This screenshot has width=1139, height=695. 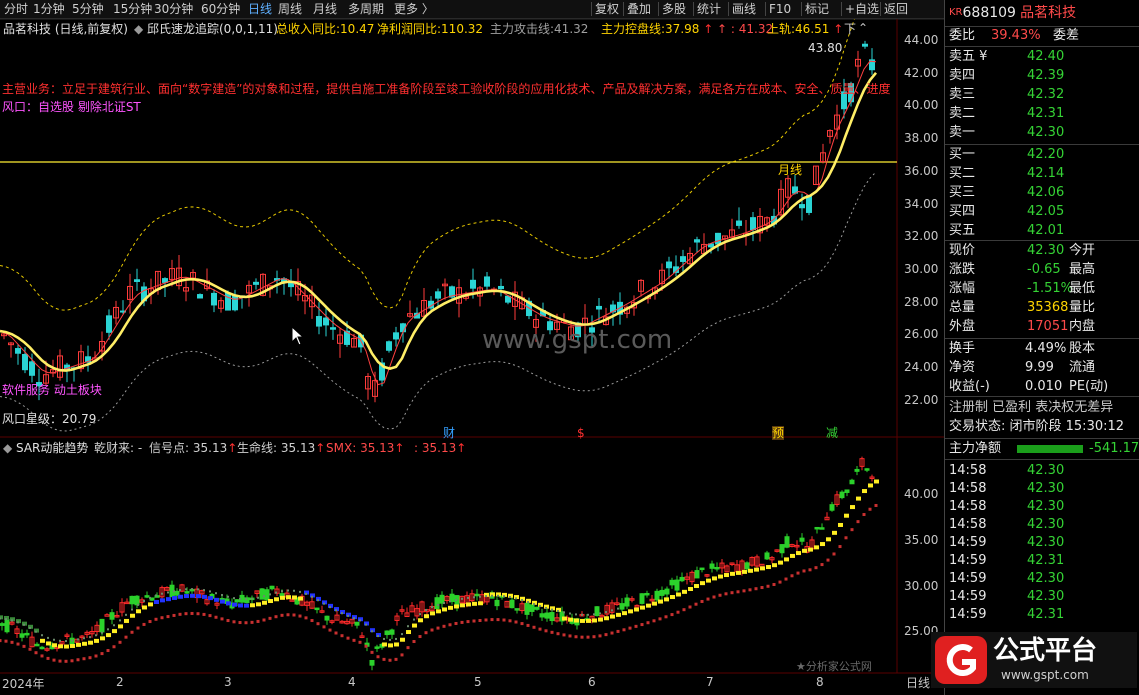 What do you see at coordinates (52, 448) in the screenshot?
I see `sub-indicator-name: SAR动能趋势` at bounding box center [52, 448].